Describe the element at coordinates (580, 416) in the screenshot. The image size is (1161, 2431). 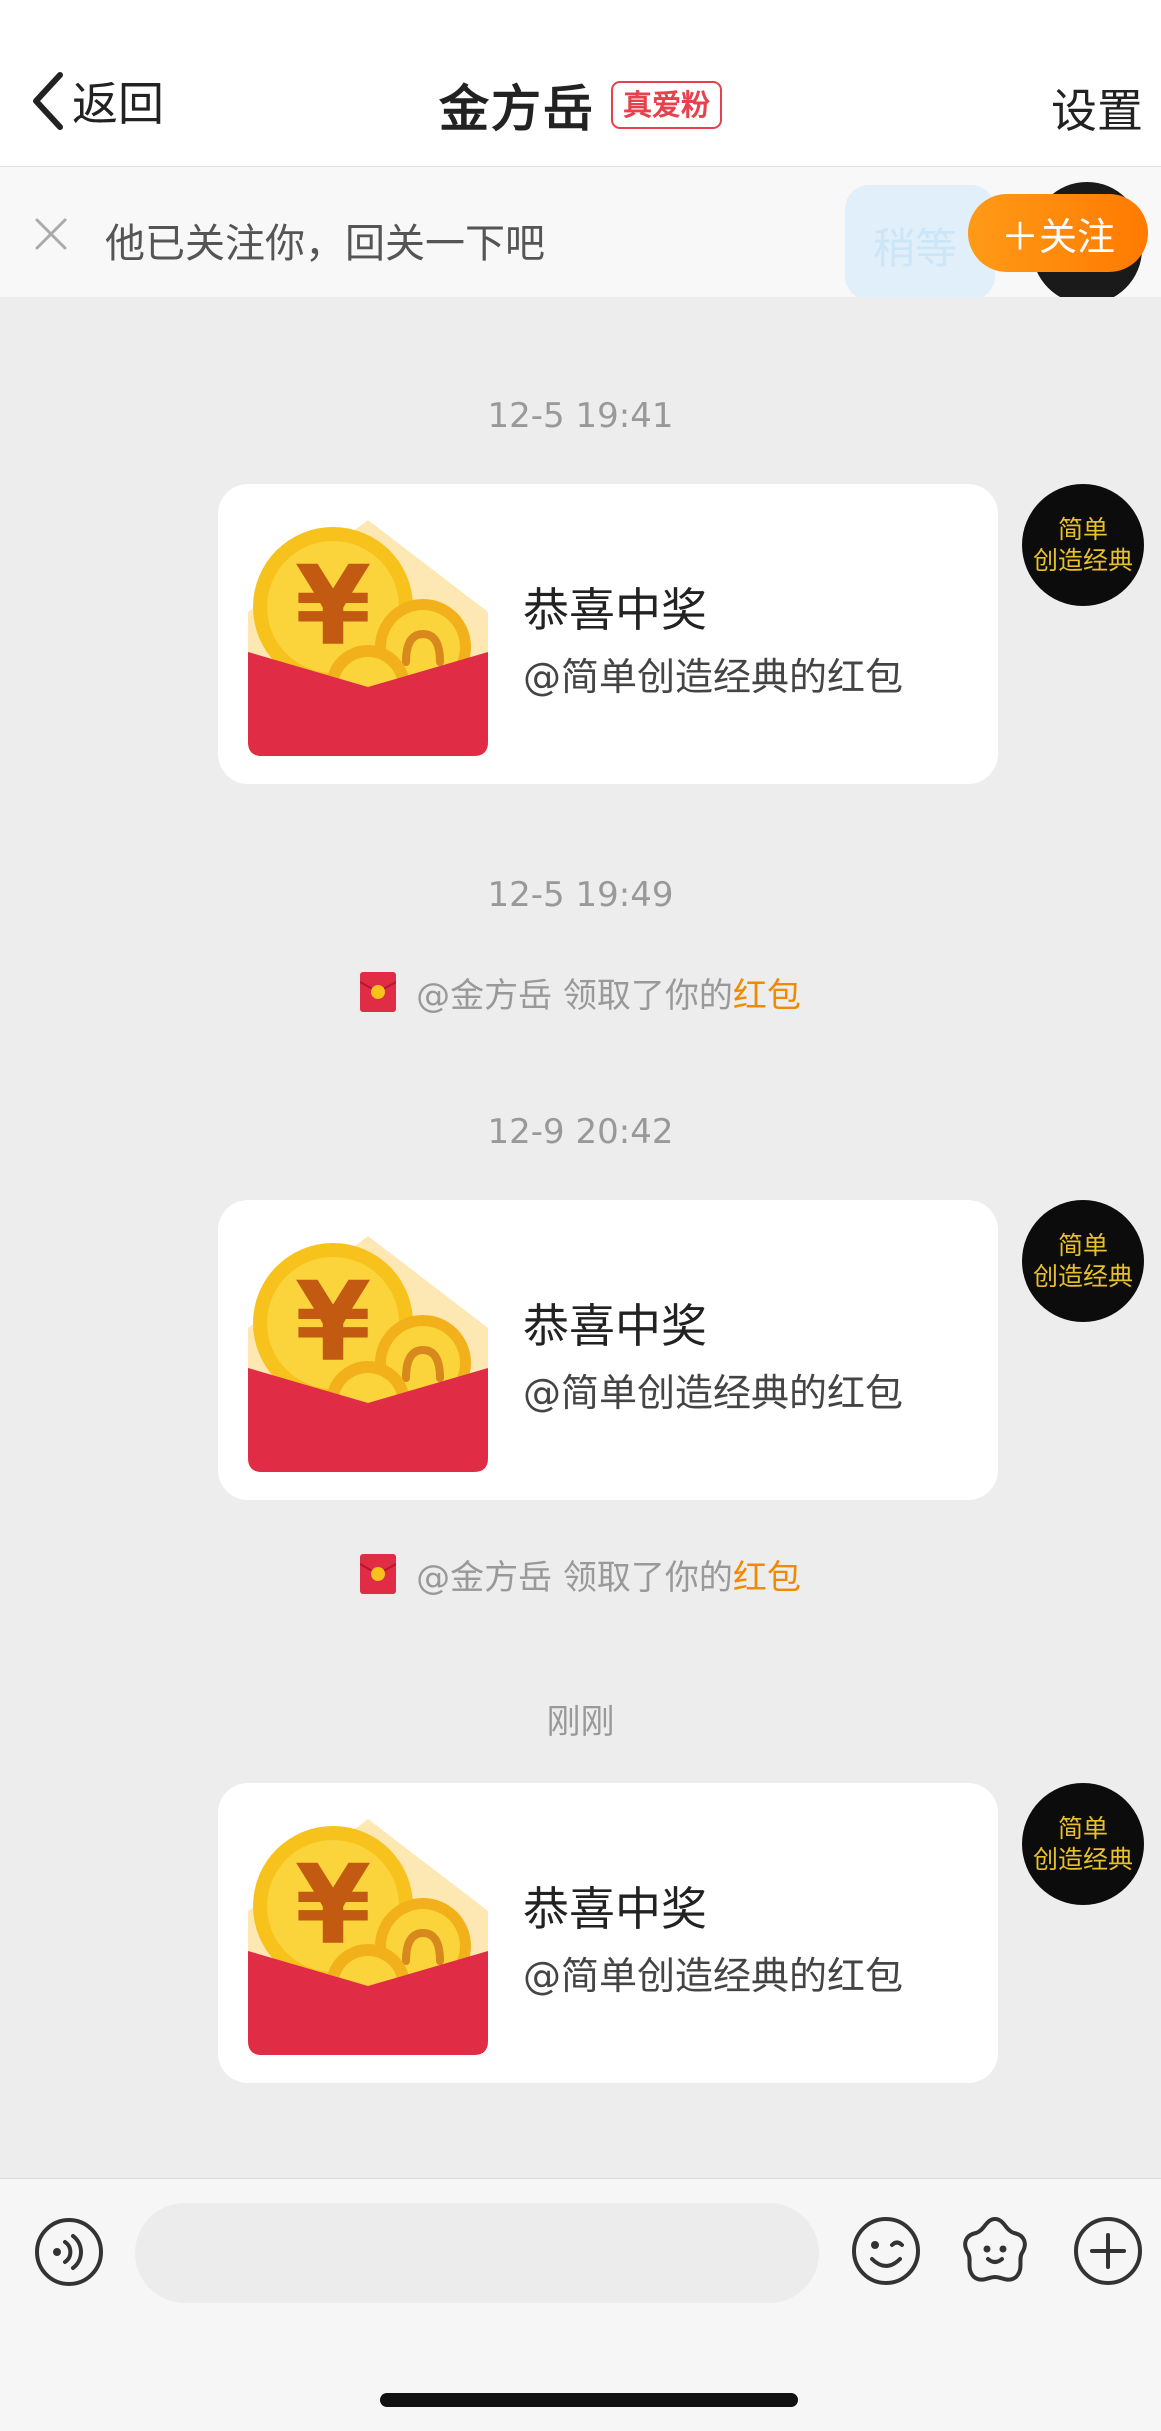
I see `timestamp: 12-5 19:41` at that location.